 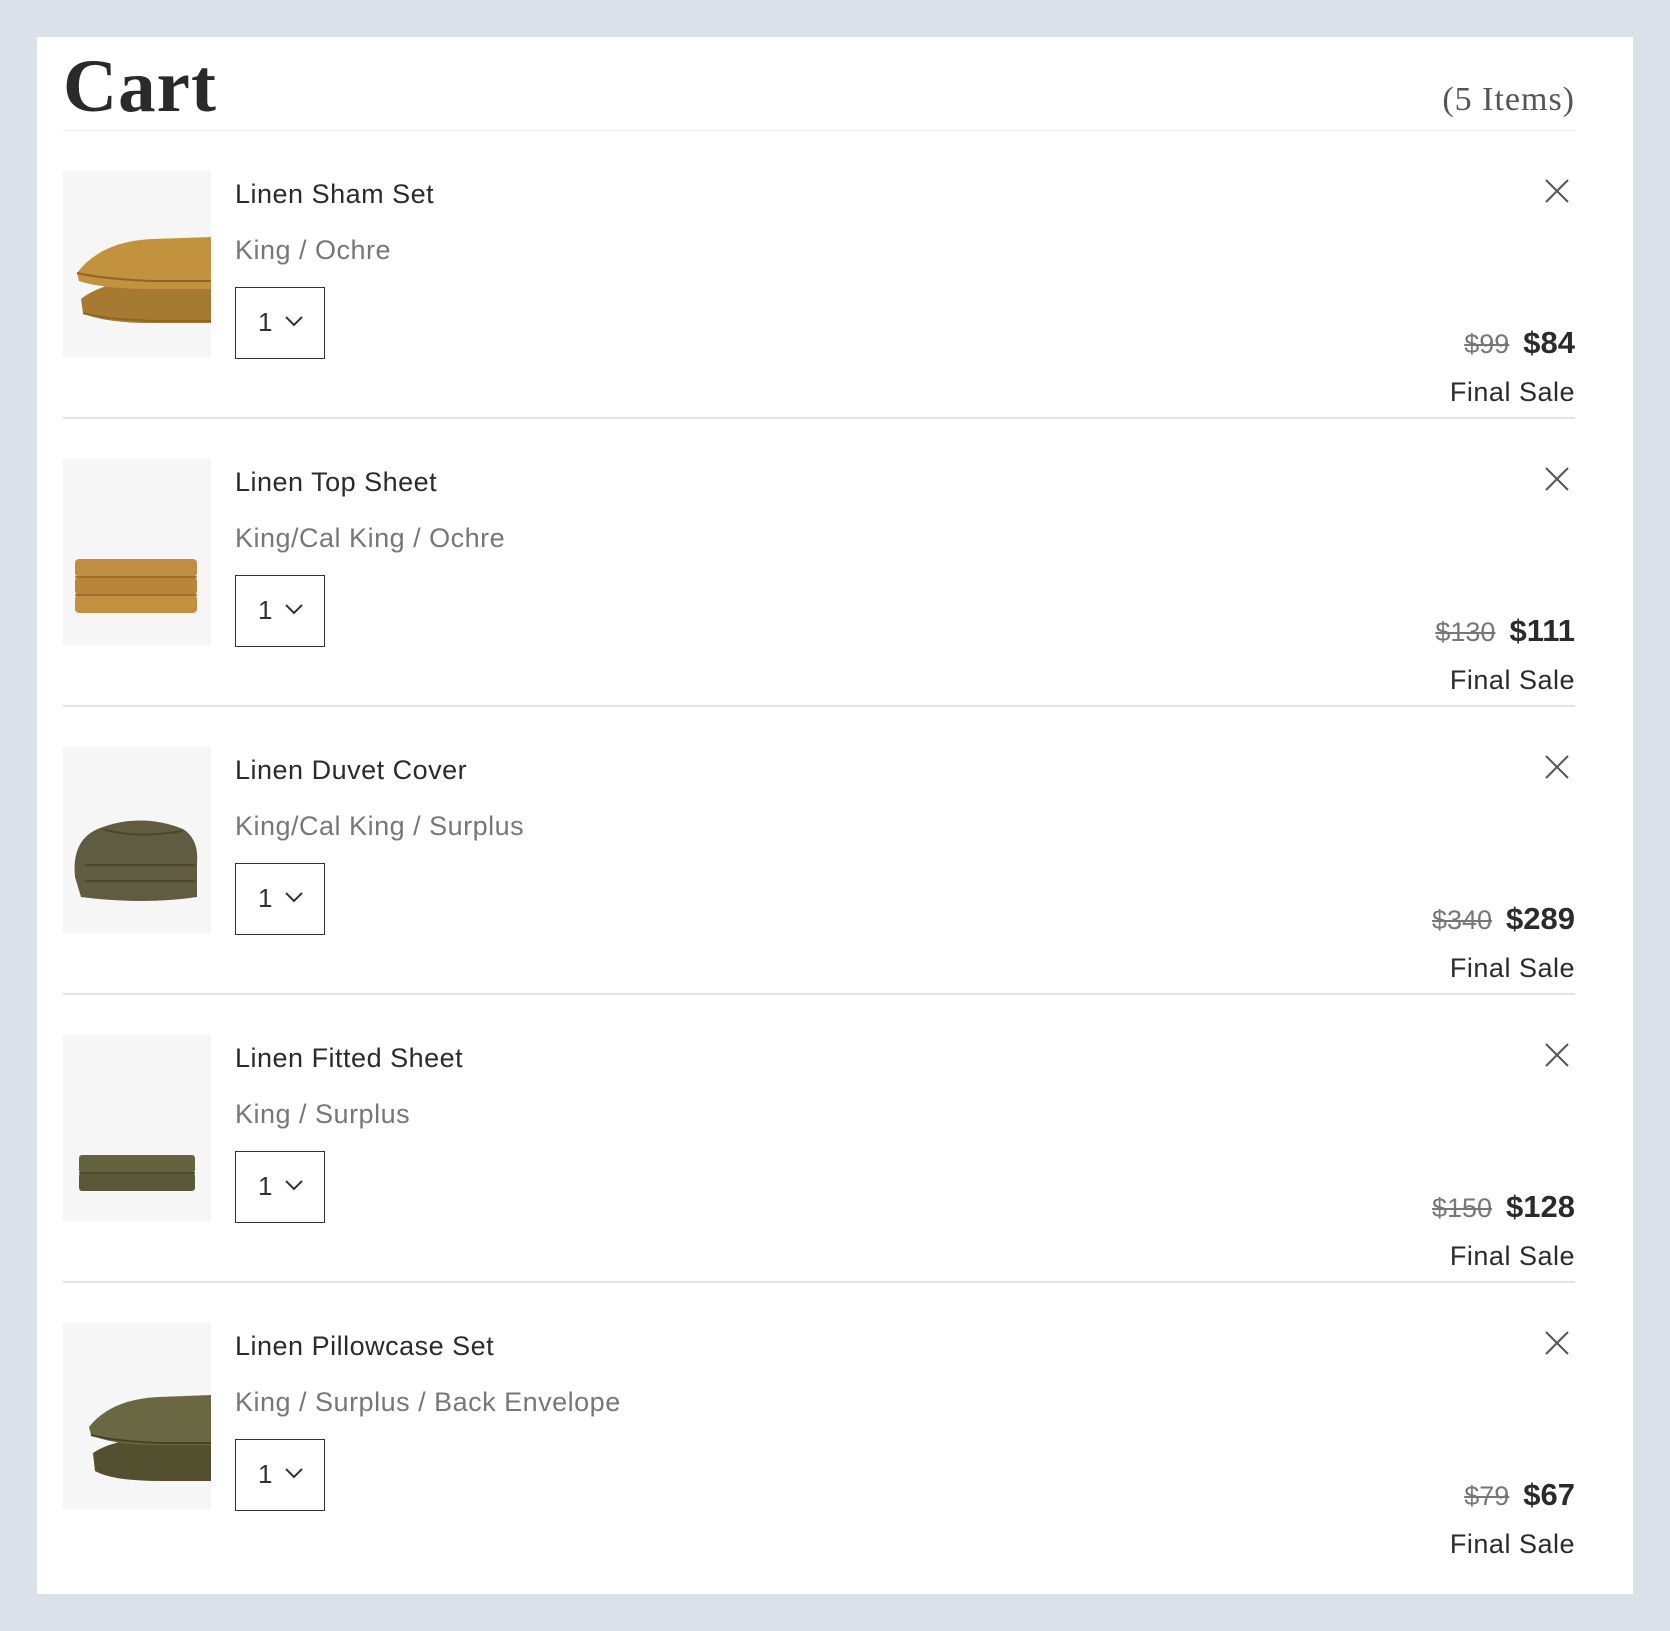 What do you see at coordinates (150, 1438) in the screenshot?
I see `surplus-pillows-image` at bounding box center [150, 1438].